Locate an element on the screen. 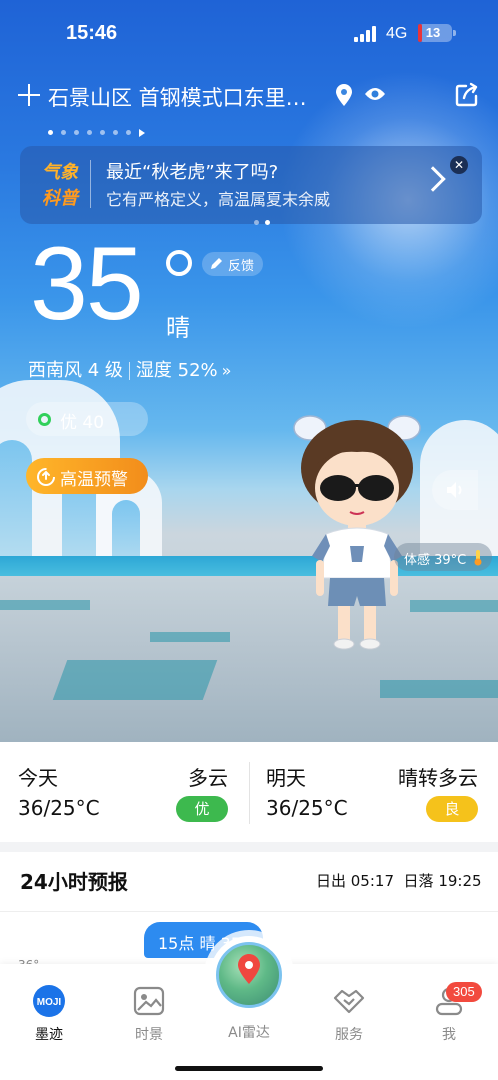 This screenshot has width=498, height=1080. close-icon: ✕ is located at coordinates (459, 165).